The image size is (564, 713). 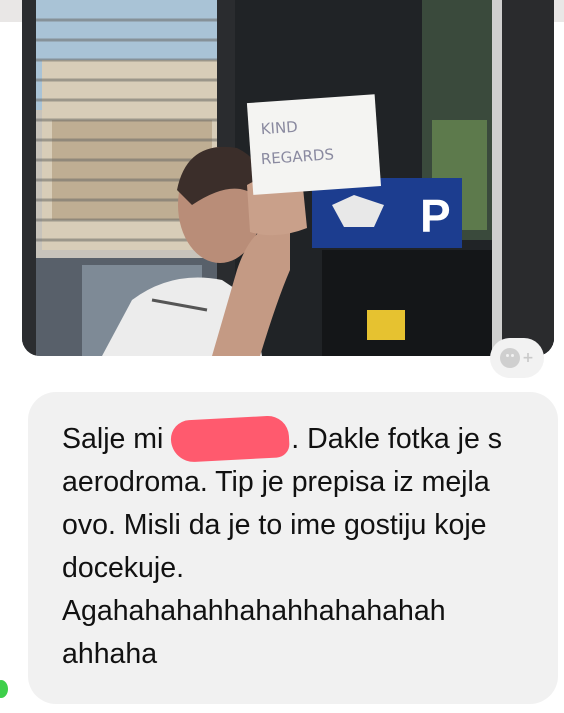 What do you see at coordinates (528, 358) in the screenshot?
I see `plus-icon: +` at bounding box center [528, 358].